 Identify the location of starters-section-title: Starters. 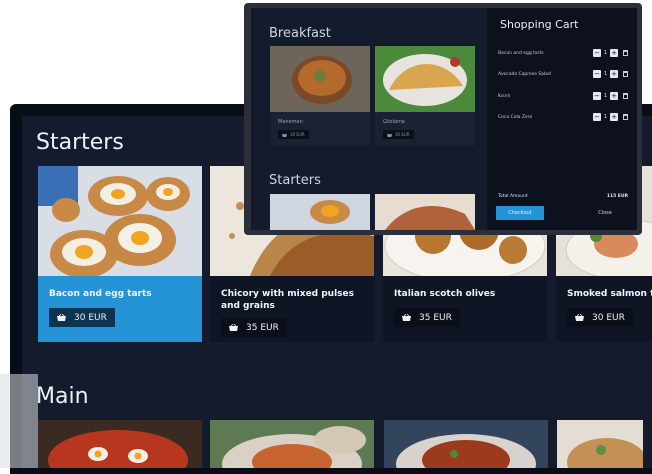
(80, 142).